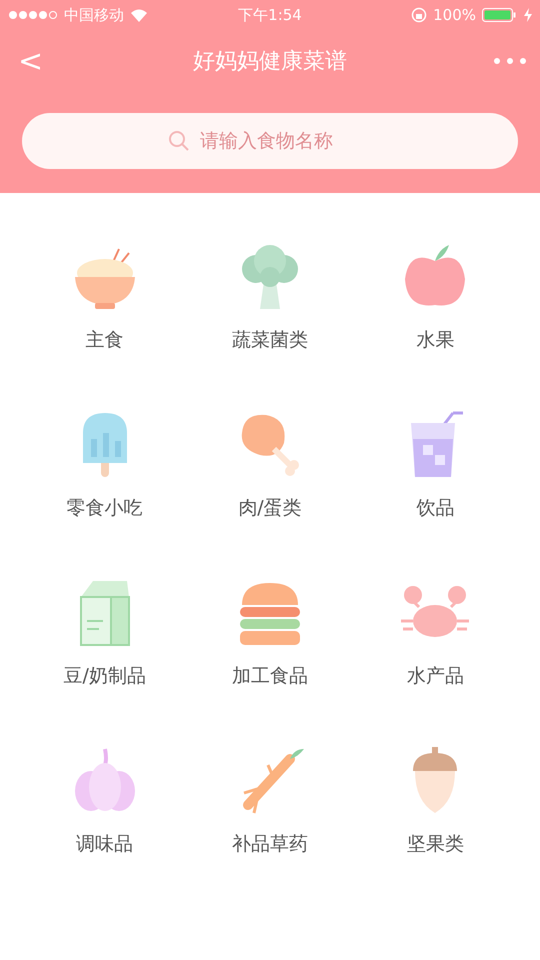 Image resolution: width=540 pixels, height=960 pixels. What do you see at coordinates (270, 62) in the screenshot?
I see `page-title: 好妈妈健康菜谱` at bounding box center [270, 62].